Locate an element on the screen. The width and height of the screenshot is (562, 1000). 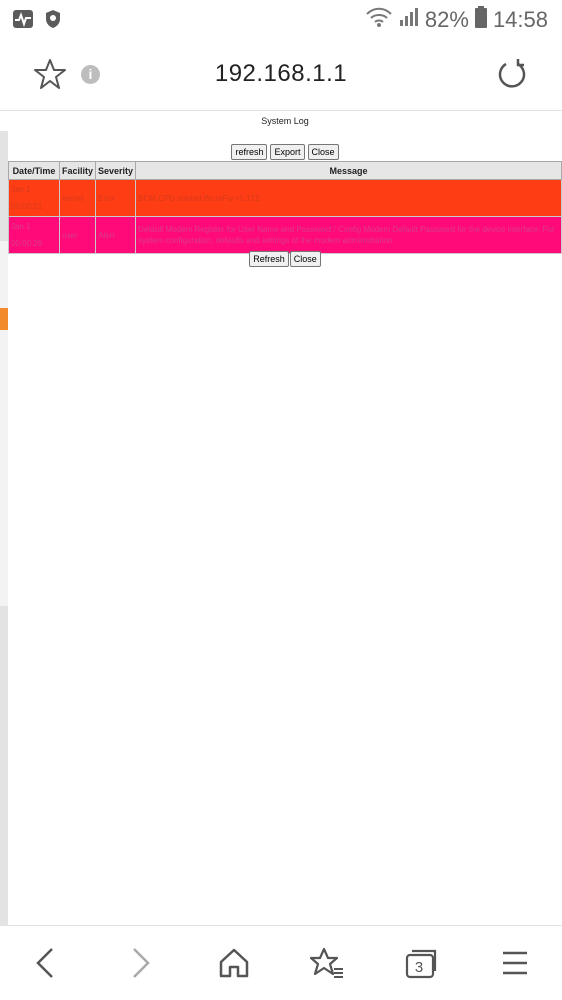
refresh-button: refresh is located at coordinates (249, 152).